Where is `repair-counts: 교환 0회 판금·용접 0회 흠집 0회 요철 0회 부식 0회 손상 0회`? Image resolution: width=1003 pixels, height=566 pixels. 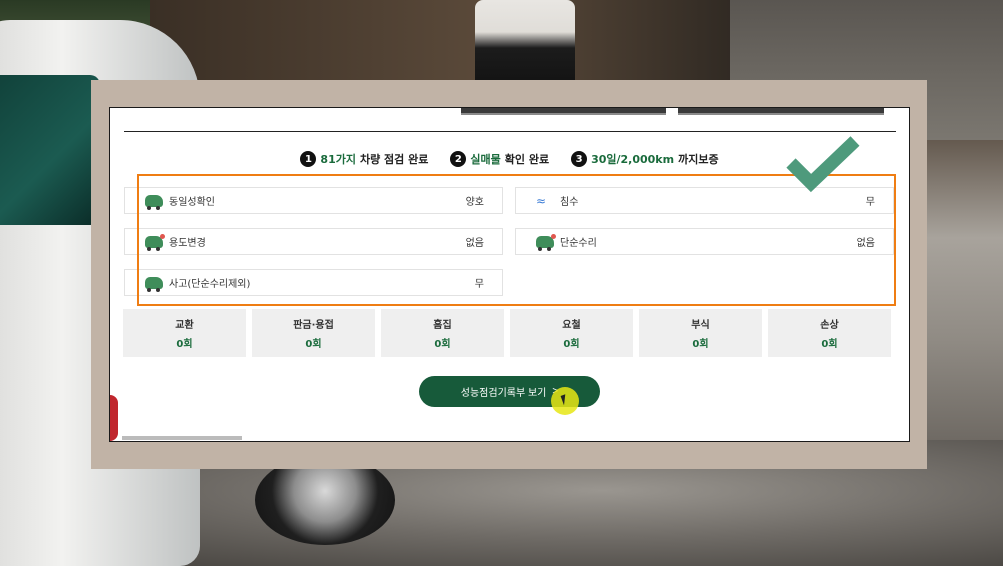
repair-counts: 교환 0회 판금·용접 0회 흠집 0회 요철 0회 부식 0회 손상 0회 is located at coordinates (507, 333).